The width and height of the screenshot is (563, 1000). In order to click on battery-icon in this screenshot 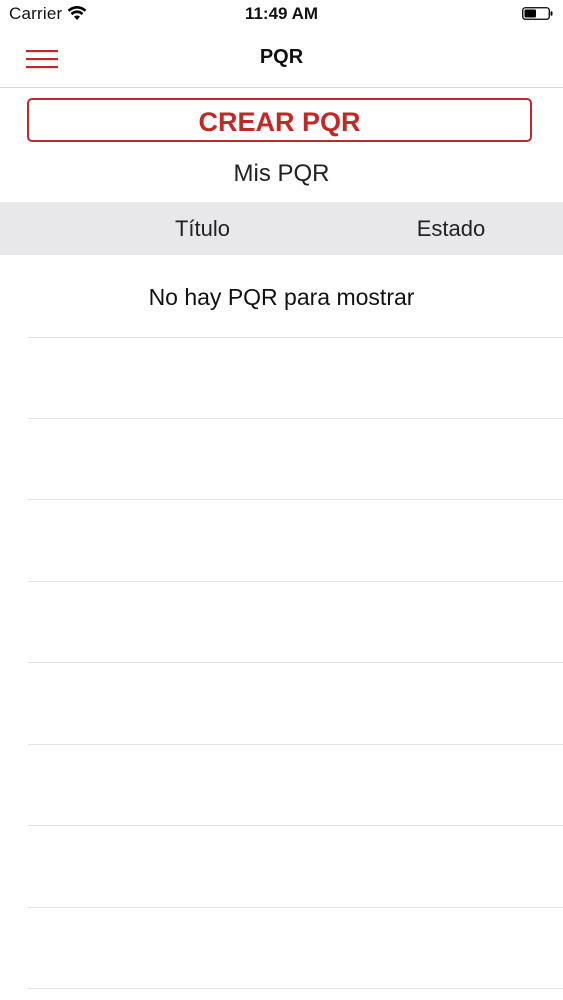, I will do `click(537, 13)`.